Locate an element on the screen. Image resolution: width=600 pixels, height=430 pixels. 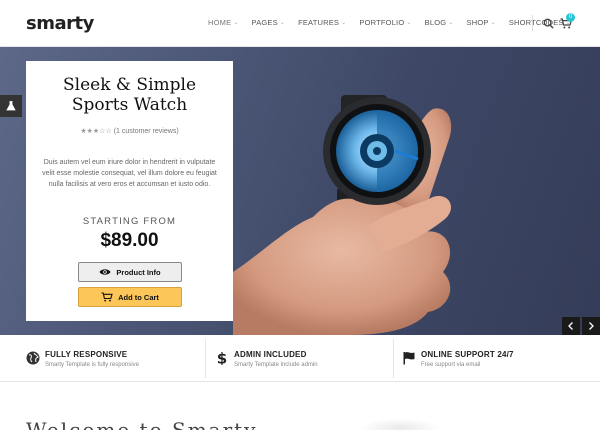
product-price: $89.00 is located at coordinates (129, 240).